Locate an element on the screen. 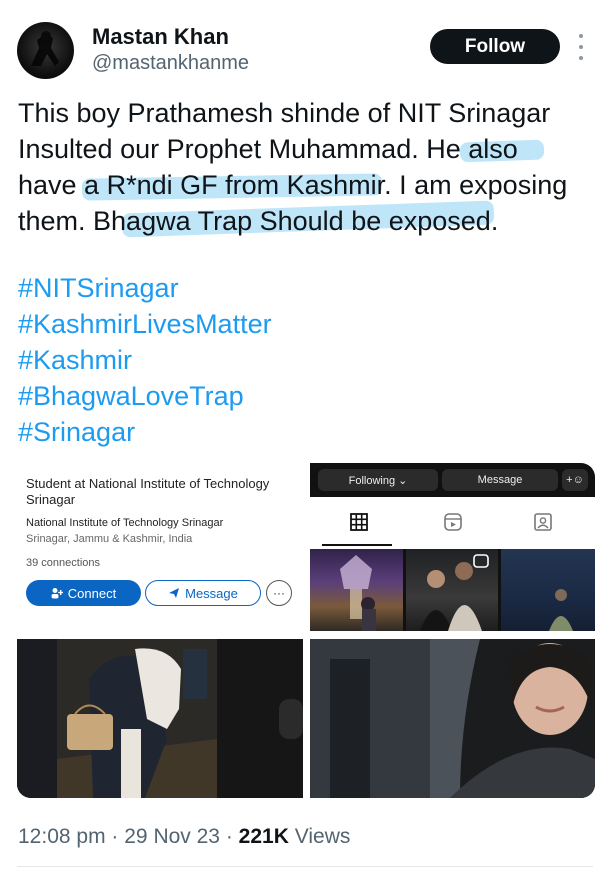 Image resolution: width=610 pixels, height=872 pixels. tweet-meta: 12:08 pm · 29 Nov 23 · 221K Views is located at coordinates (184, 837).